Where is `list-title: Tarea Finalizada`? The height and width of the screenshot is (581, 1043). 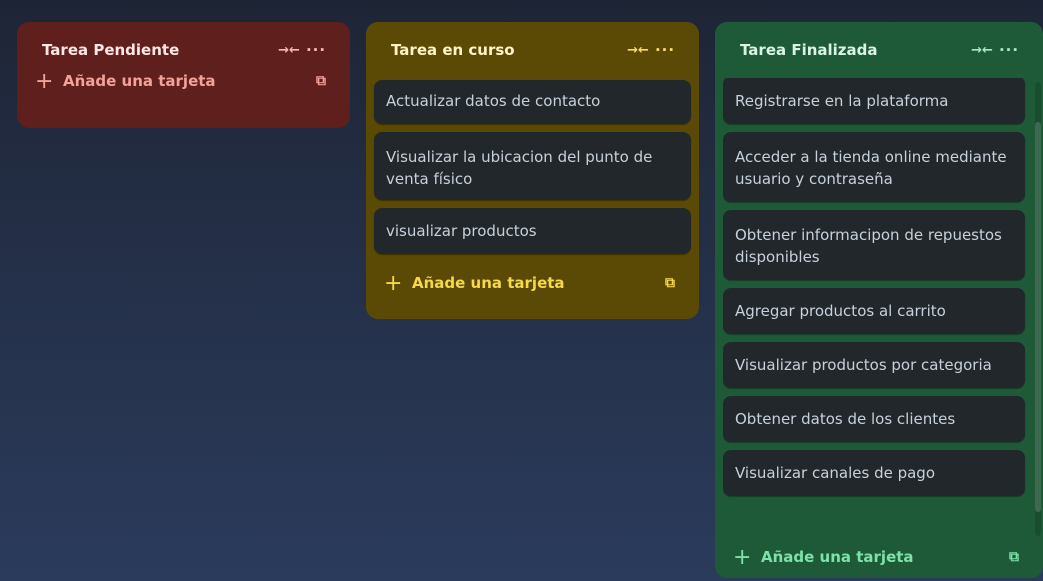
list-title: Tarea Finalizada is located at coordinates (854, 50).